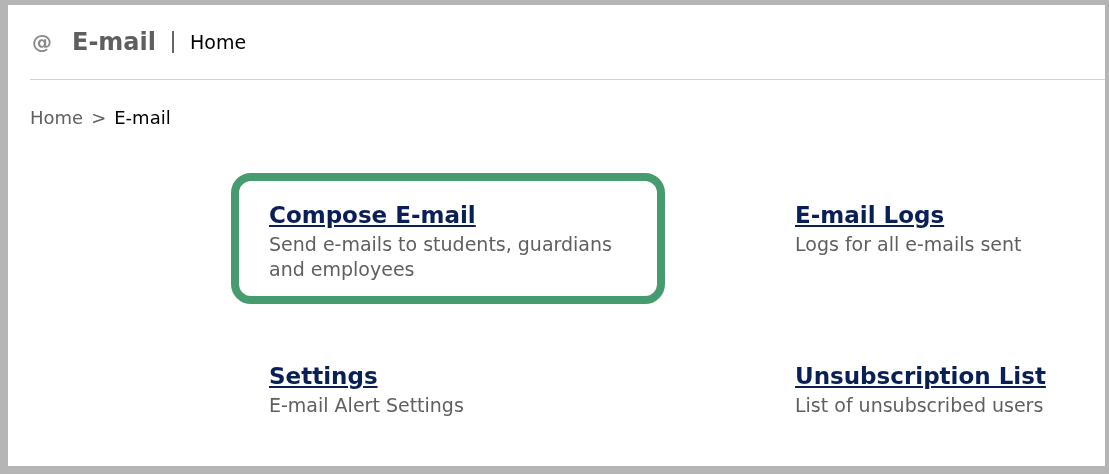 This screenshot has height=474, width=1109. I want to click on at-sign-icon: @, so click(42, 42).